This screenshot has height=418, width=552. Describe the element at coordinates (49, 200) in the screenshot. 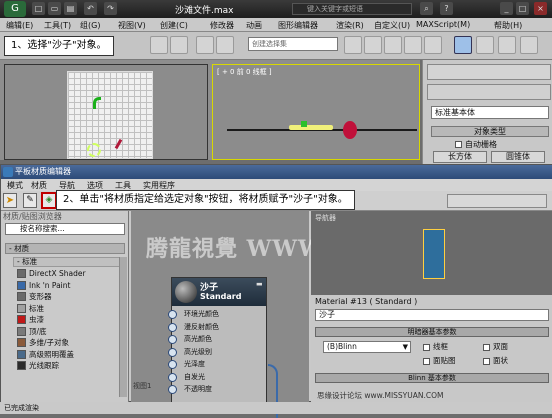

I see `assign-material-button: ◈` at that location.